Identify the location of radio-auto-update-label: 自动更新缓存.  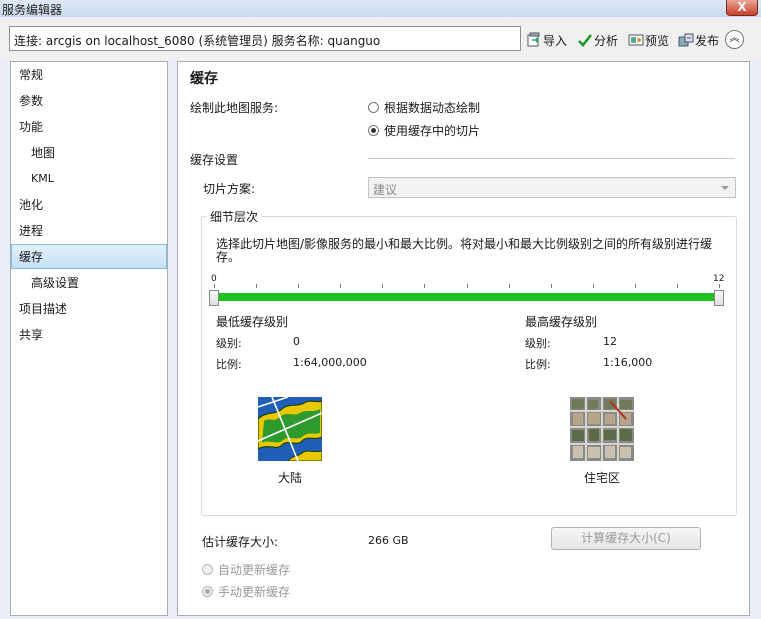
(254, 569).